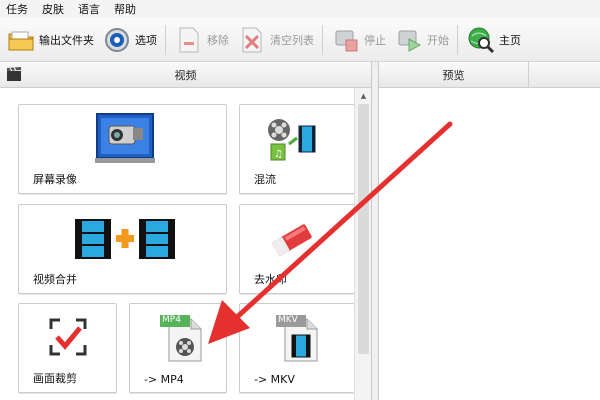 The image size is (600, 400). Describe the element at coordinates (375, 40) in the screenshot. I see `stop-label: 停止` at that location.